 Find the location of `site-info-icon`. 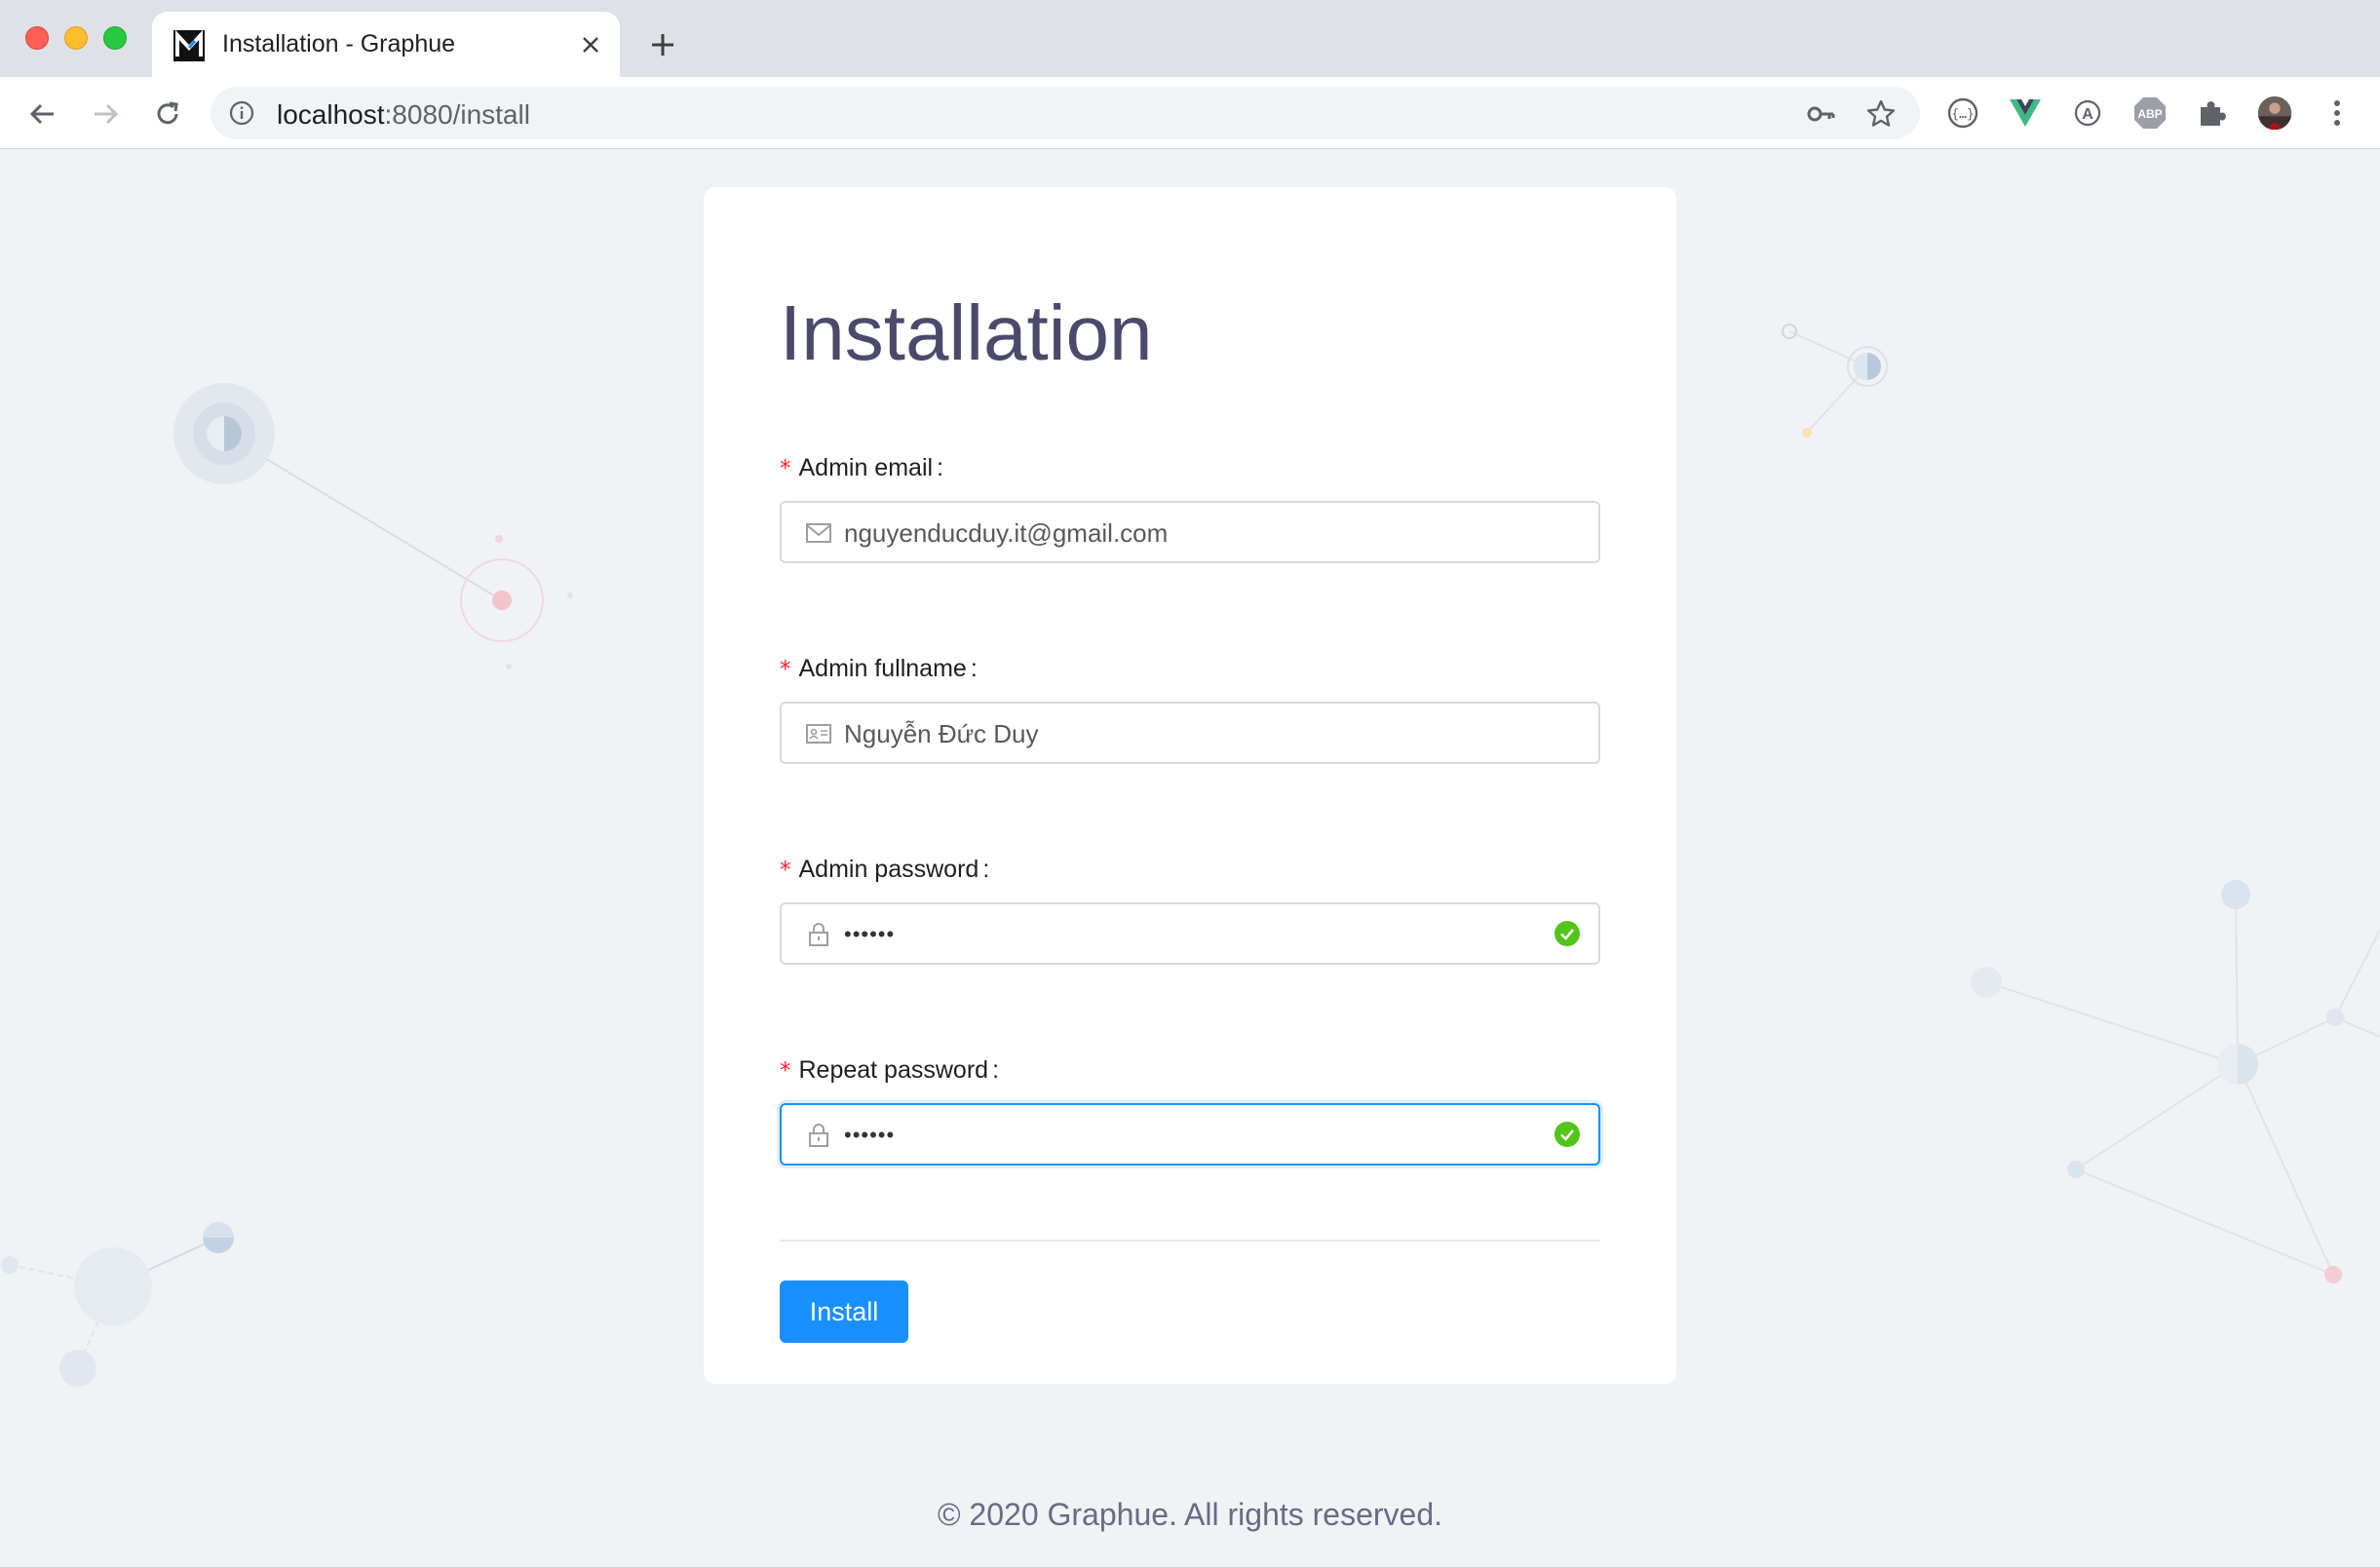

site-info-icon is located at coordinates (241, 113).